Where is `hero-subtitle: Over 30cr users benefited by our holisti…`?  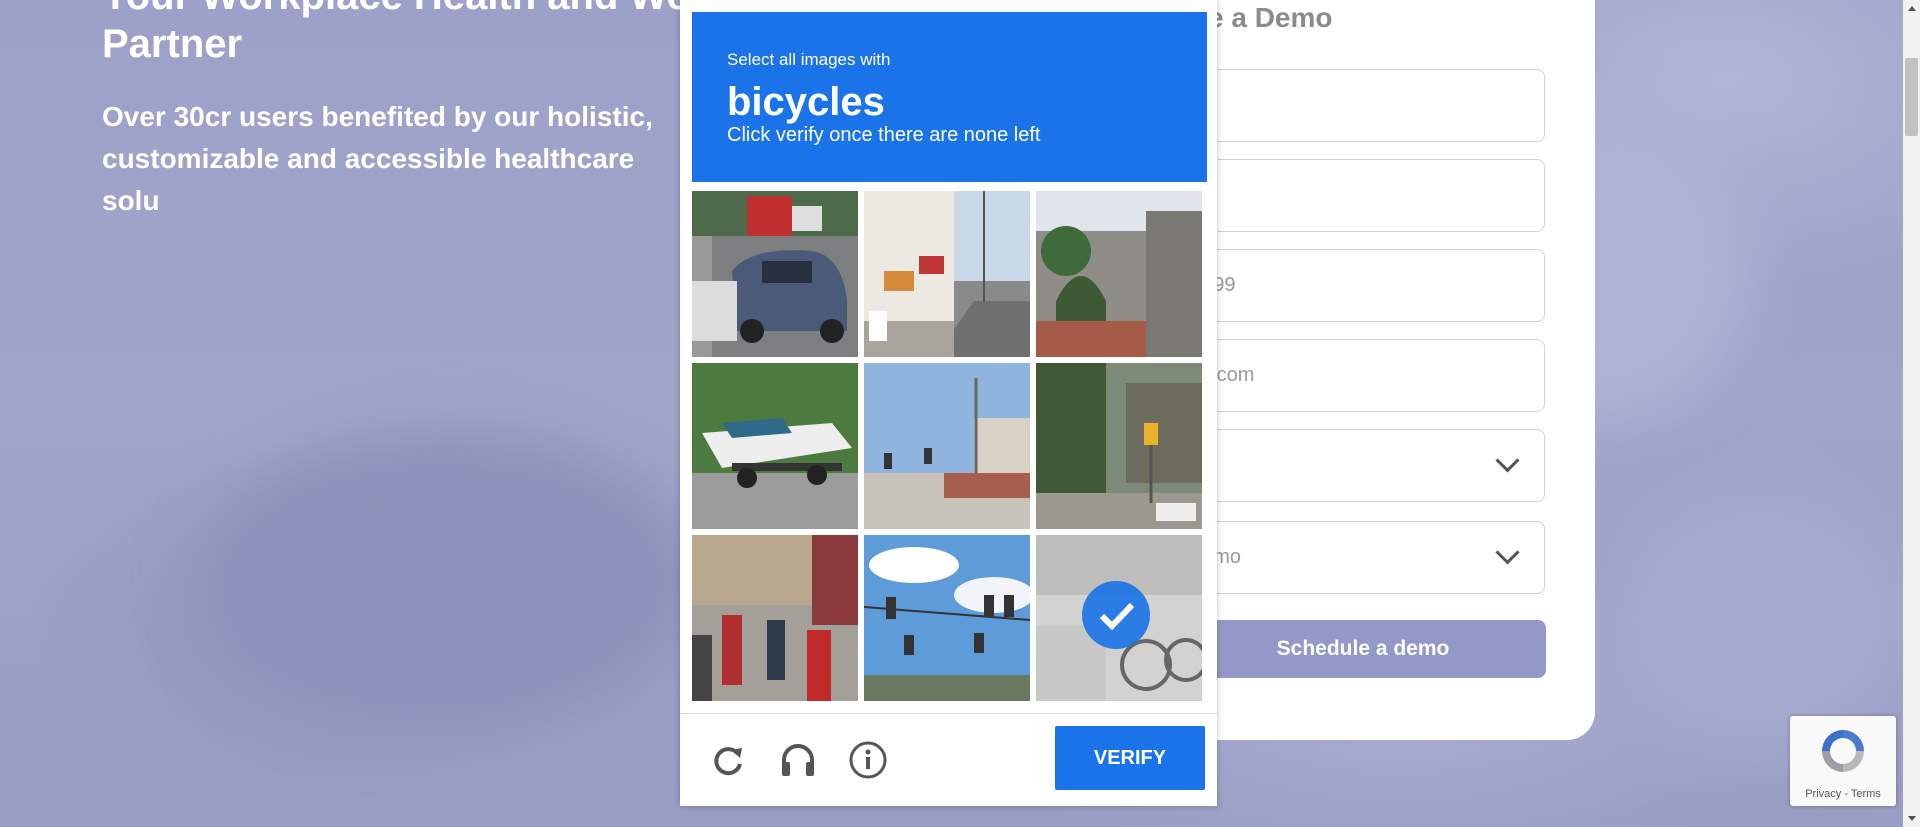
hero-subtitle: Over 30cr users benefited by our holisti… is located at coordinates (392, 159).